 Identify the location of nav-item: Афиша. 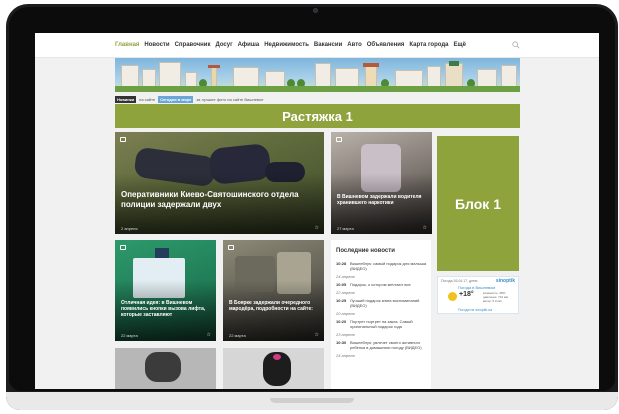
(249, 45).